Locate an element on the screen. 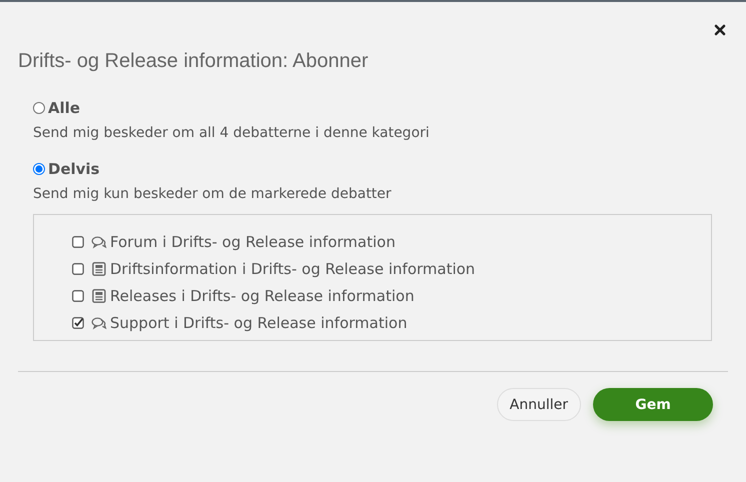  option-description: Send mig kun beskeder om de markerede debatter is located at coordinates (212, 194).